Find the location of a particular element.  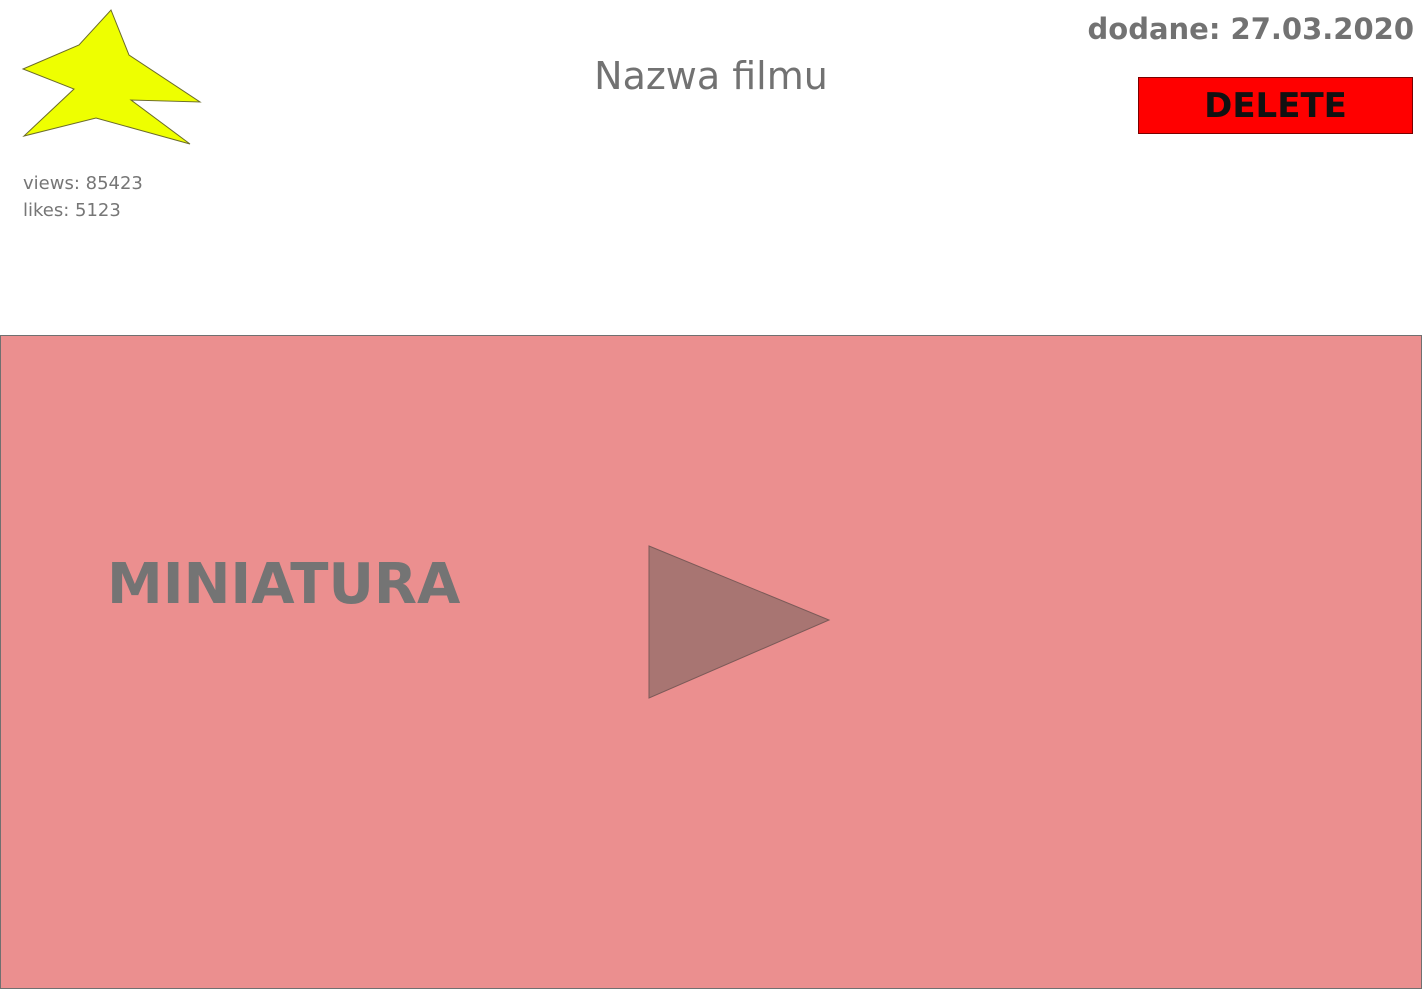

likes-count: likes: 5123 is located at coordinates (72, 210).